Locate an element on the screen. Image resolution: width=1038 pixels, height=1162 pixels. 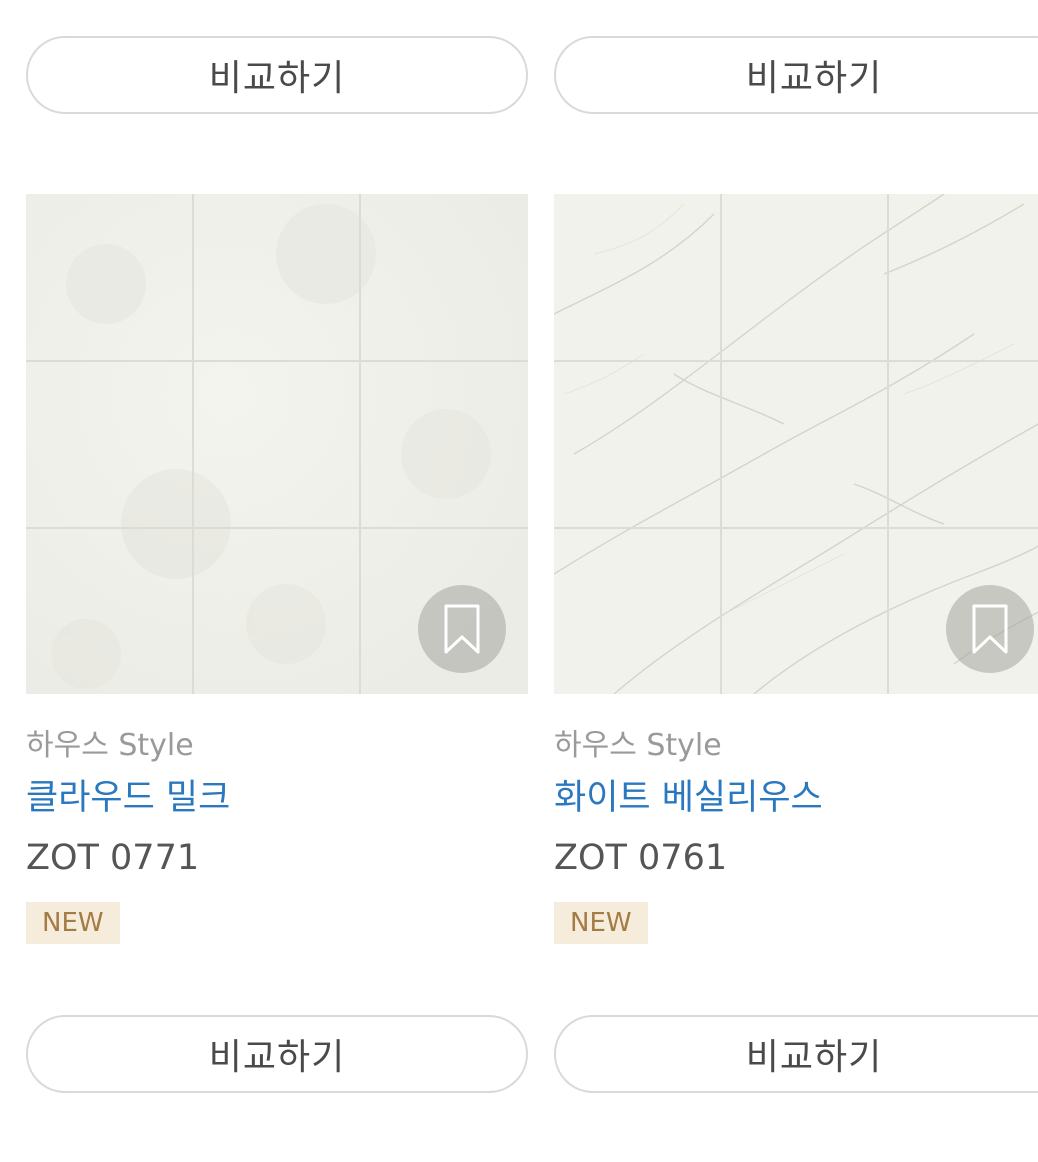
product-code: ZOT 0771 is located at coordinates (113, 858).